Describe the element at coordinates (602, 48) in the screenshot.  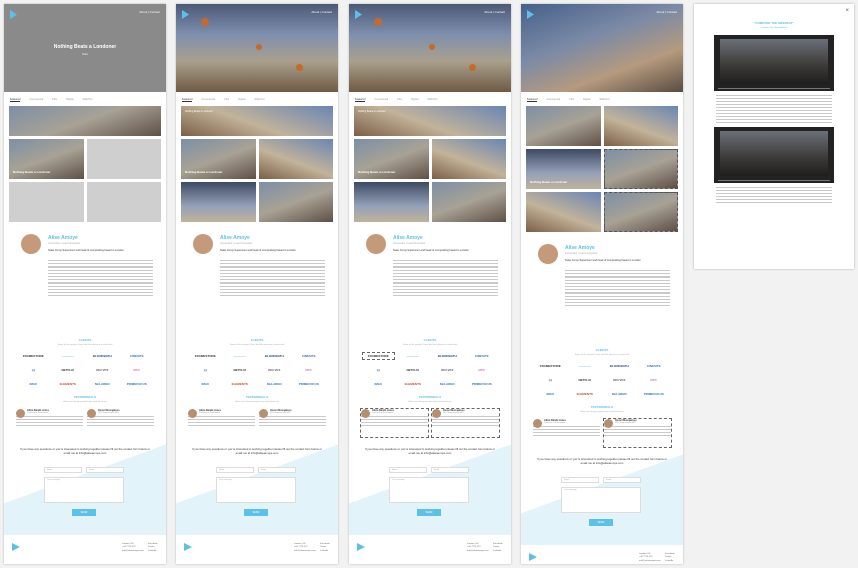
I see `hero: About | Contact` at that location.